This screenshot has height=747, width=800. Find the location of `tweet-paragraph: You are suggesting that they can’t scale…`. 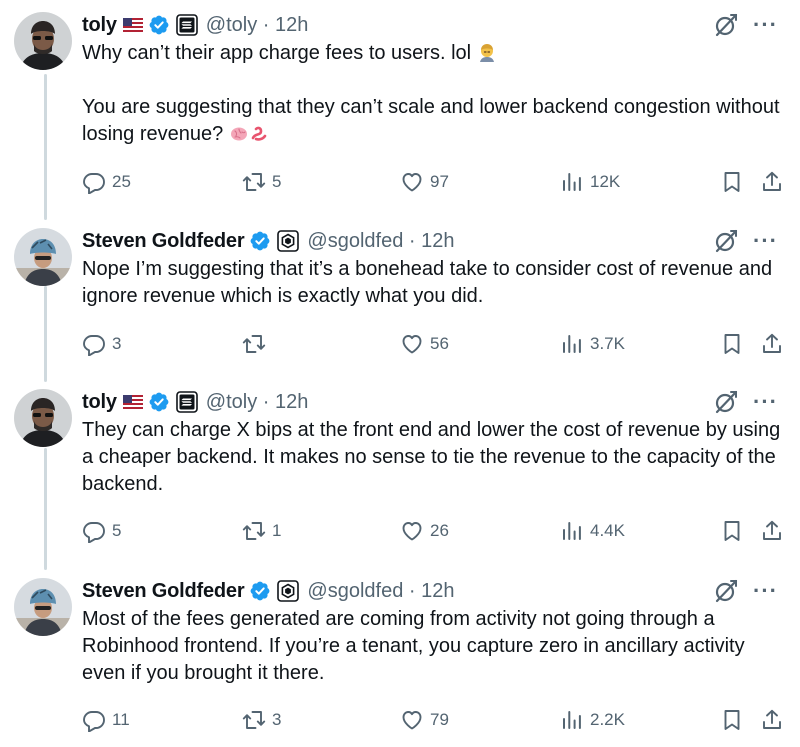

tweet-paragraph: You are suggesting that they can’t scale… is located at coordinates (431, 120).